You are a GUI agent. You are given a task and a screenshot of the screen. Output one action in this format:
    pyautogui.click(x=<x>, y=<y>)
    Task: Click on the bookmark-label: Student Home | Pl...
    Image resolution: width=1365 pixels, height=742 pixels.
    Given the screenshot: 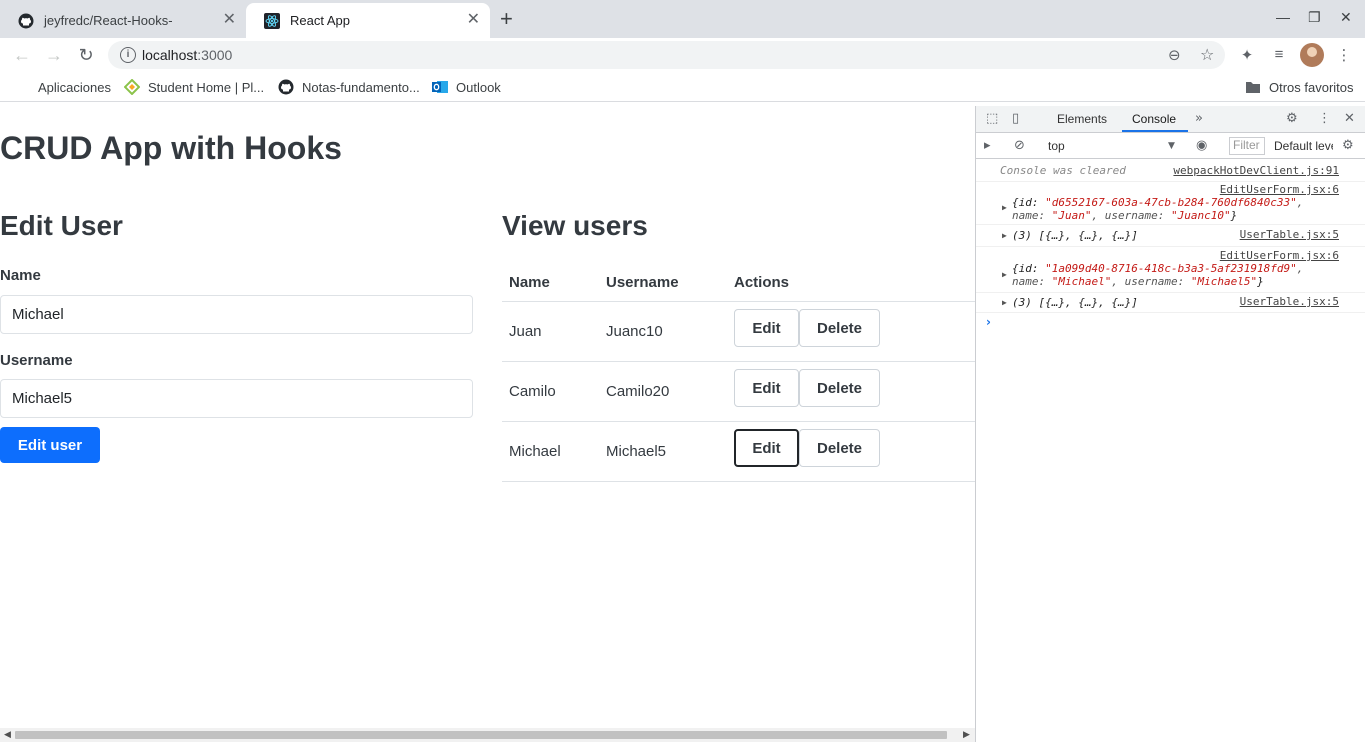 What is the action you would take?
    pyautogui.click(x=206, y=87)
    